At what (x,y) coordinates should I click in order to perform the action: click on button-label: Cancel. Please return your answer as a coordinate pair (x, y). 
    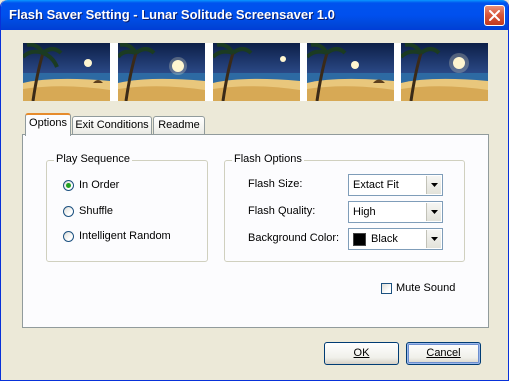
    Looking at the image, I should click on (443, 353).